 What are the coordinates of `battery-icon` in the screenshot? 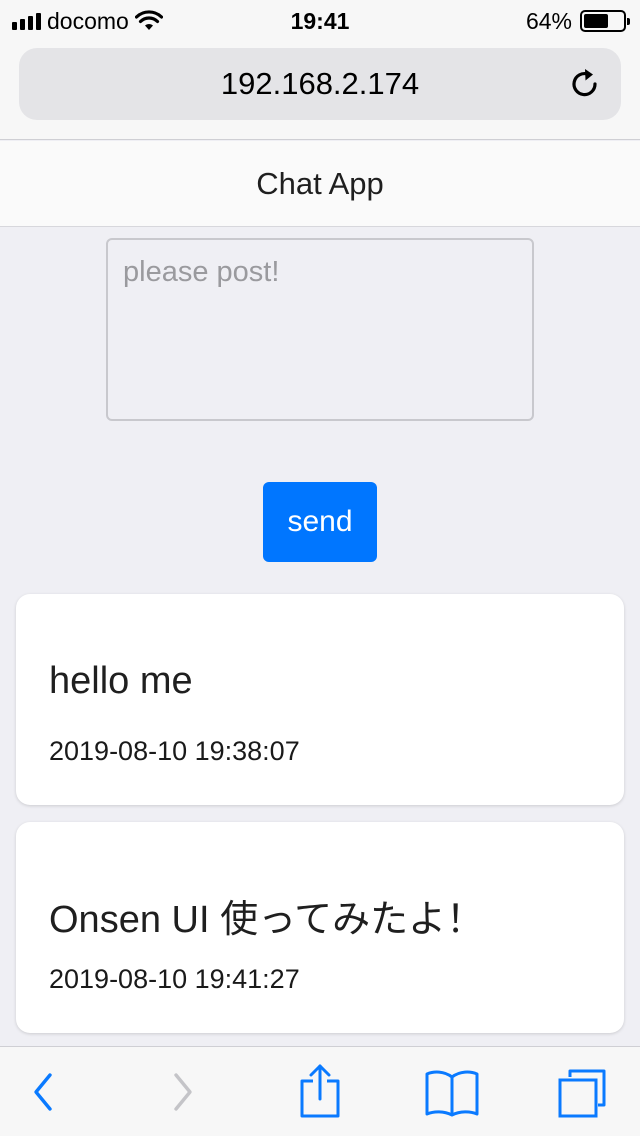 It's located at (605, 21).